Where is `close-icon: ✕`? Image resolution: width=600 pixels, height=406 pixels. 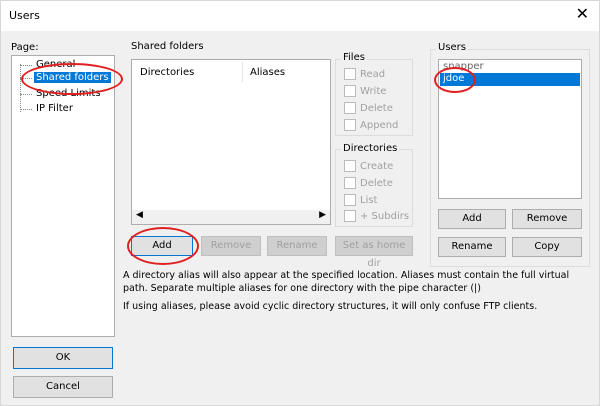
close-icon: ✕ is located at coordinates (582, 14).